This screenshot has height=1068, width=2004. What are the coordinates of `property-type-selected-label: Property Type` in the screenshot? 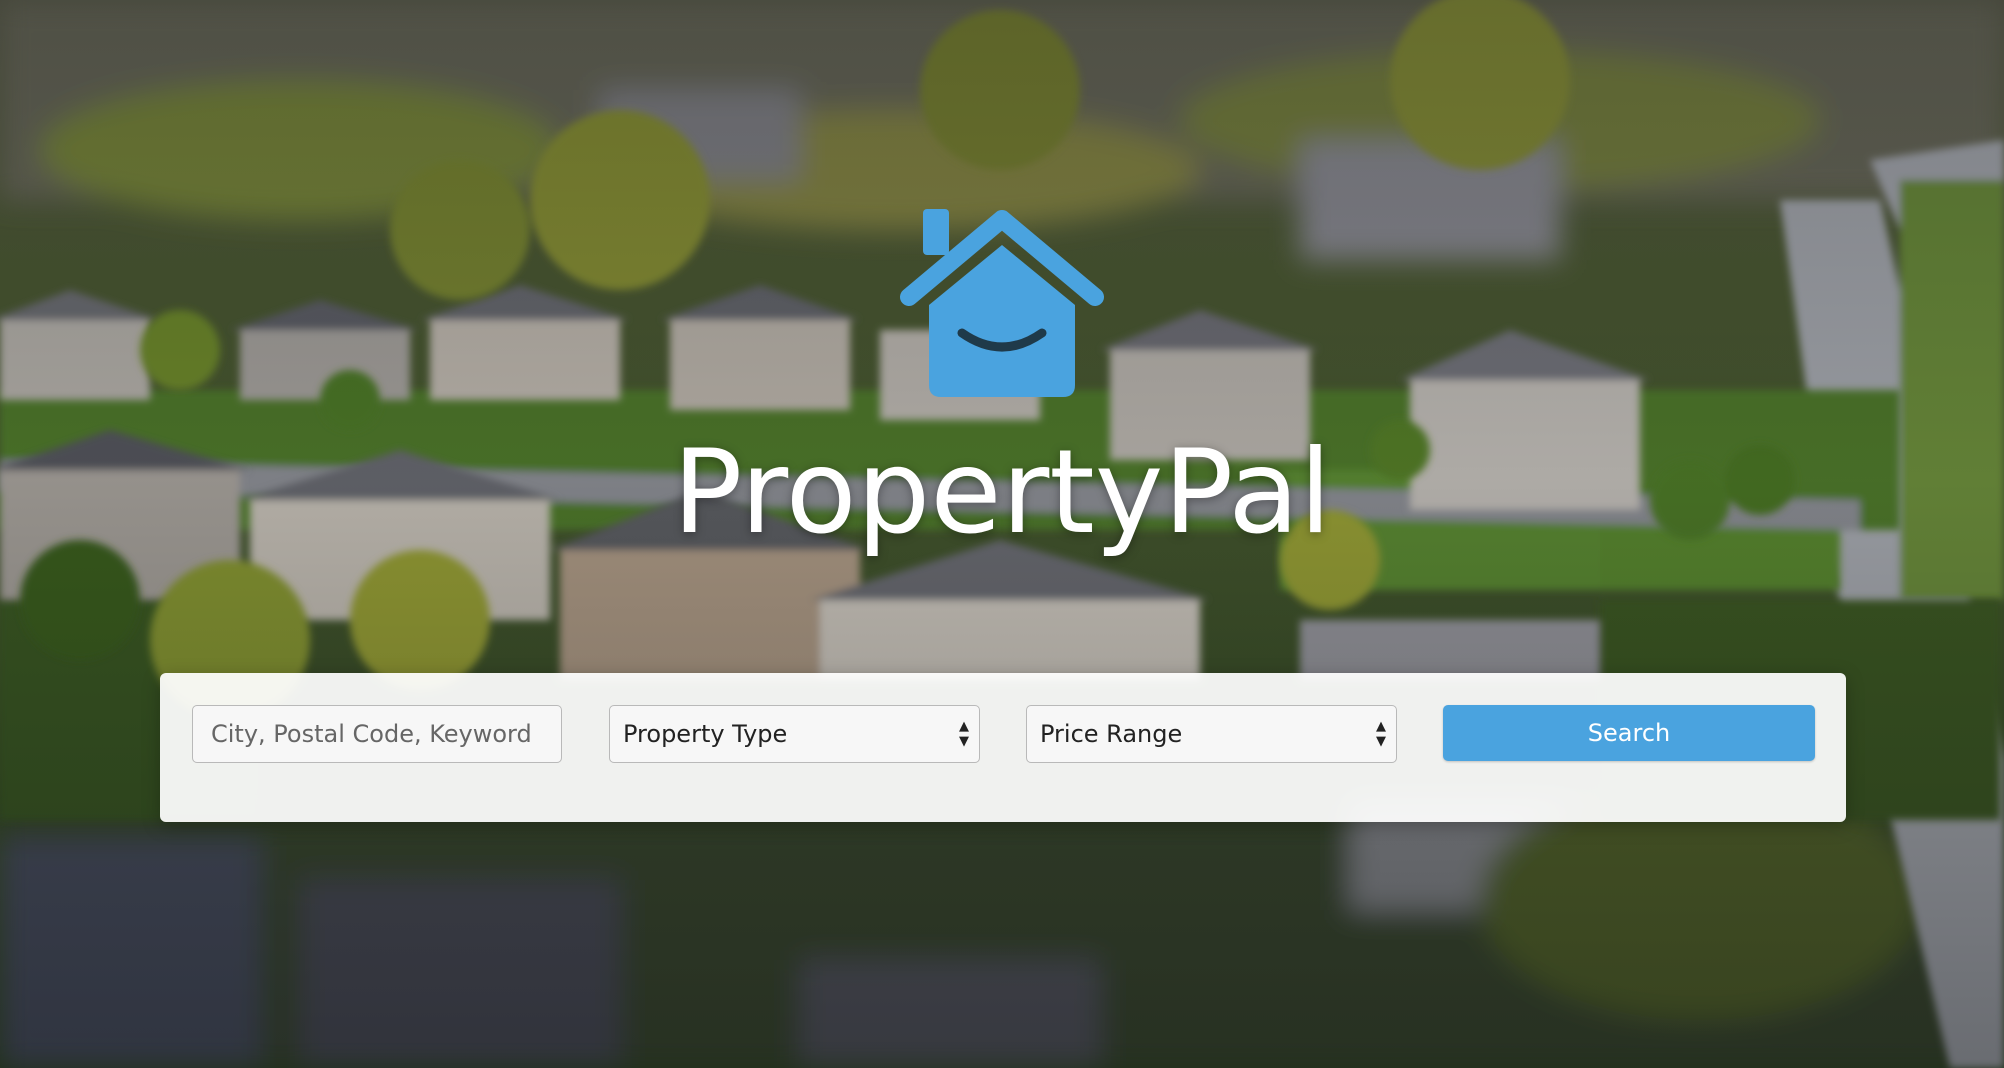 It's located at (705, 734).